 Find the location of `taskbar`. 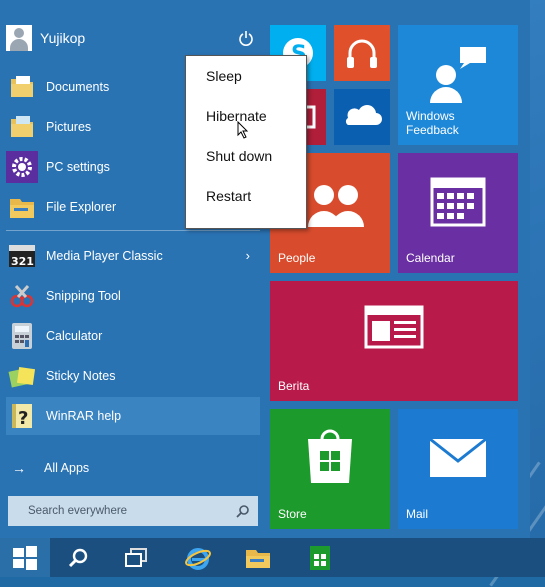

taskbar is located at coordinates (272, 557).